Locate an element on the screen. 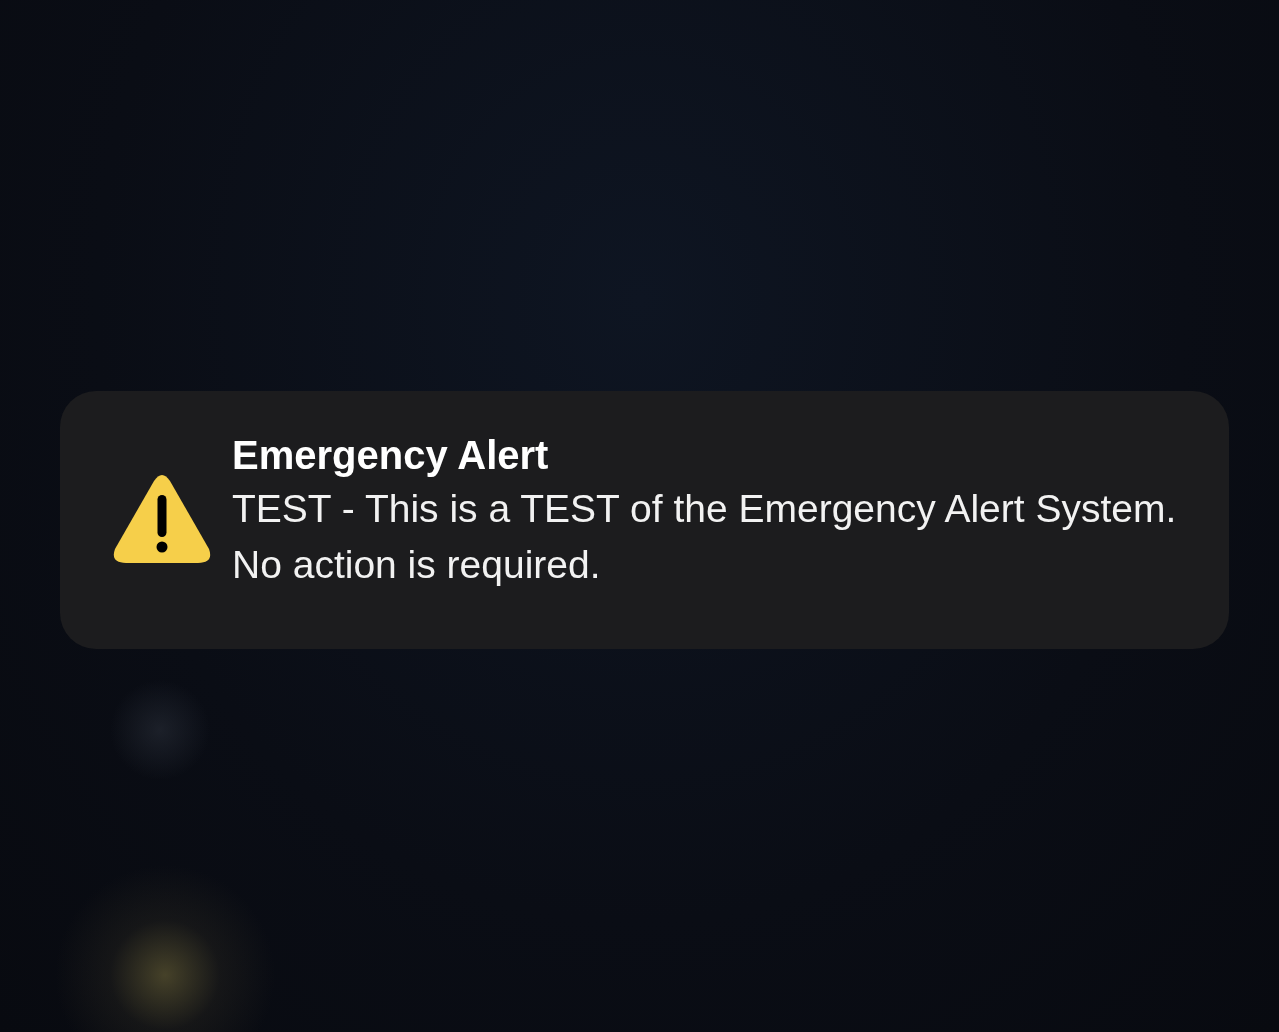  alert-title: Emergency Alert is located at coordinates (391, 455).